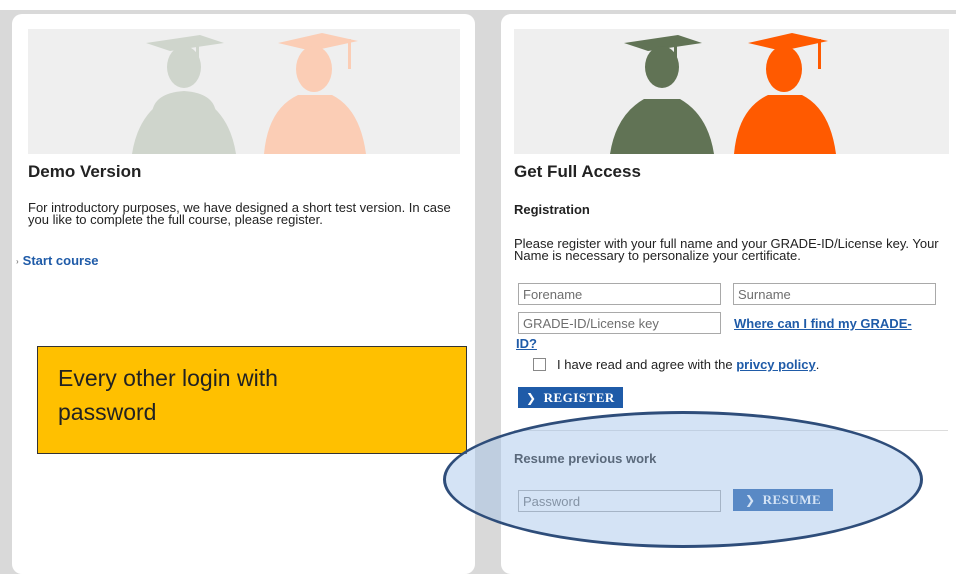 This screenshot has height=574, width=956. What do you see at coordinates (552, 209) in the screenshot?
I see `registration-heading: Registration` at bounding box center [552, 209].